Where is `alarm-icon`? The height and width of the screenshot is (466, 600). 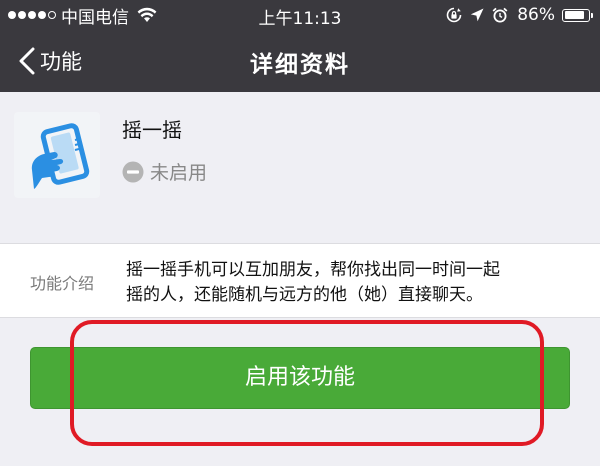 alarm-icon is located at coordinates (500, 15).